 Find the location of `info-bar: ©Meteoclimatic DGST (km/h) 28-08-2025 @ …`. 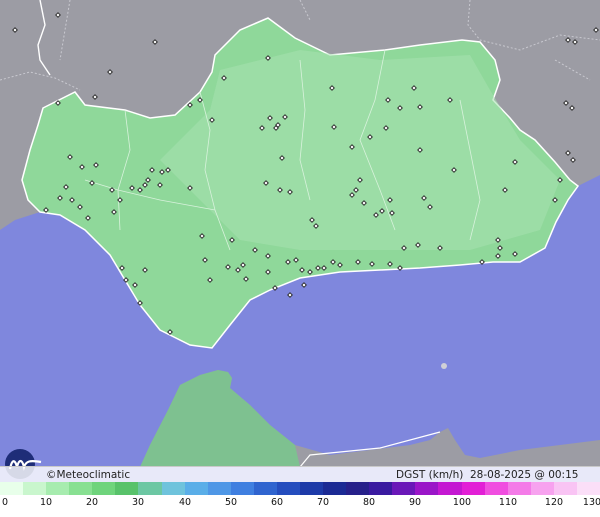

info-bar: ©Meteoclimatic DGST (km/h) 28-08-2025 @ … is located at coordinates (300, 481).